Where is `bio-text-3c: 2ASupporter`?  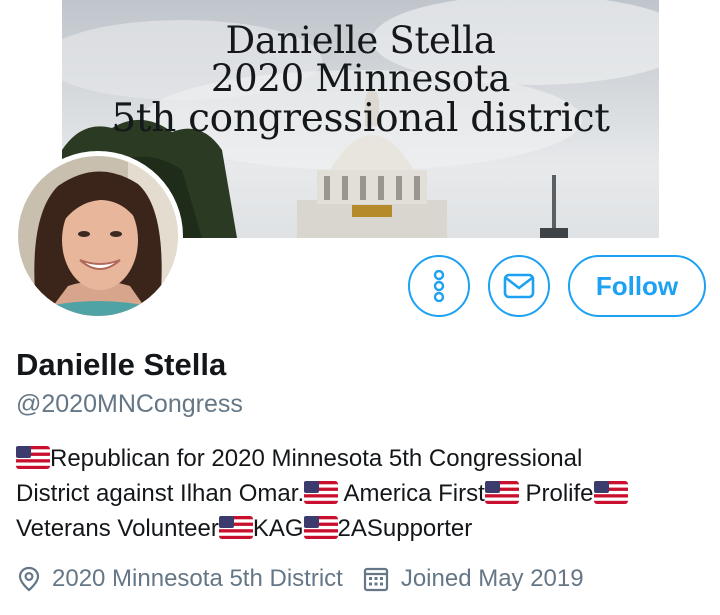
bio-text-3c: 2ASupporter is located at coordinates (405, 528).